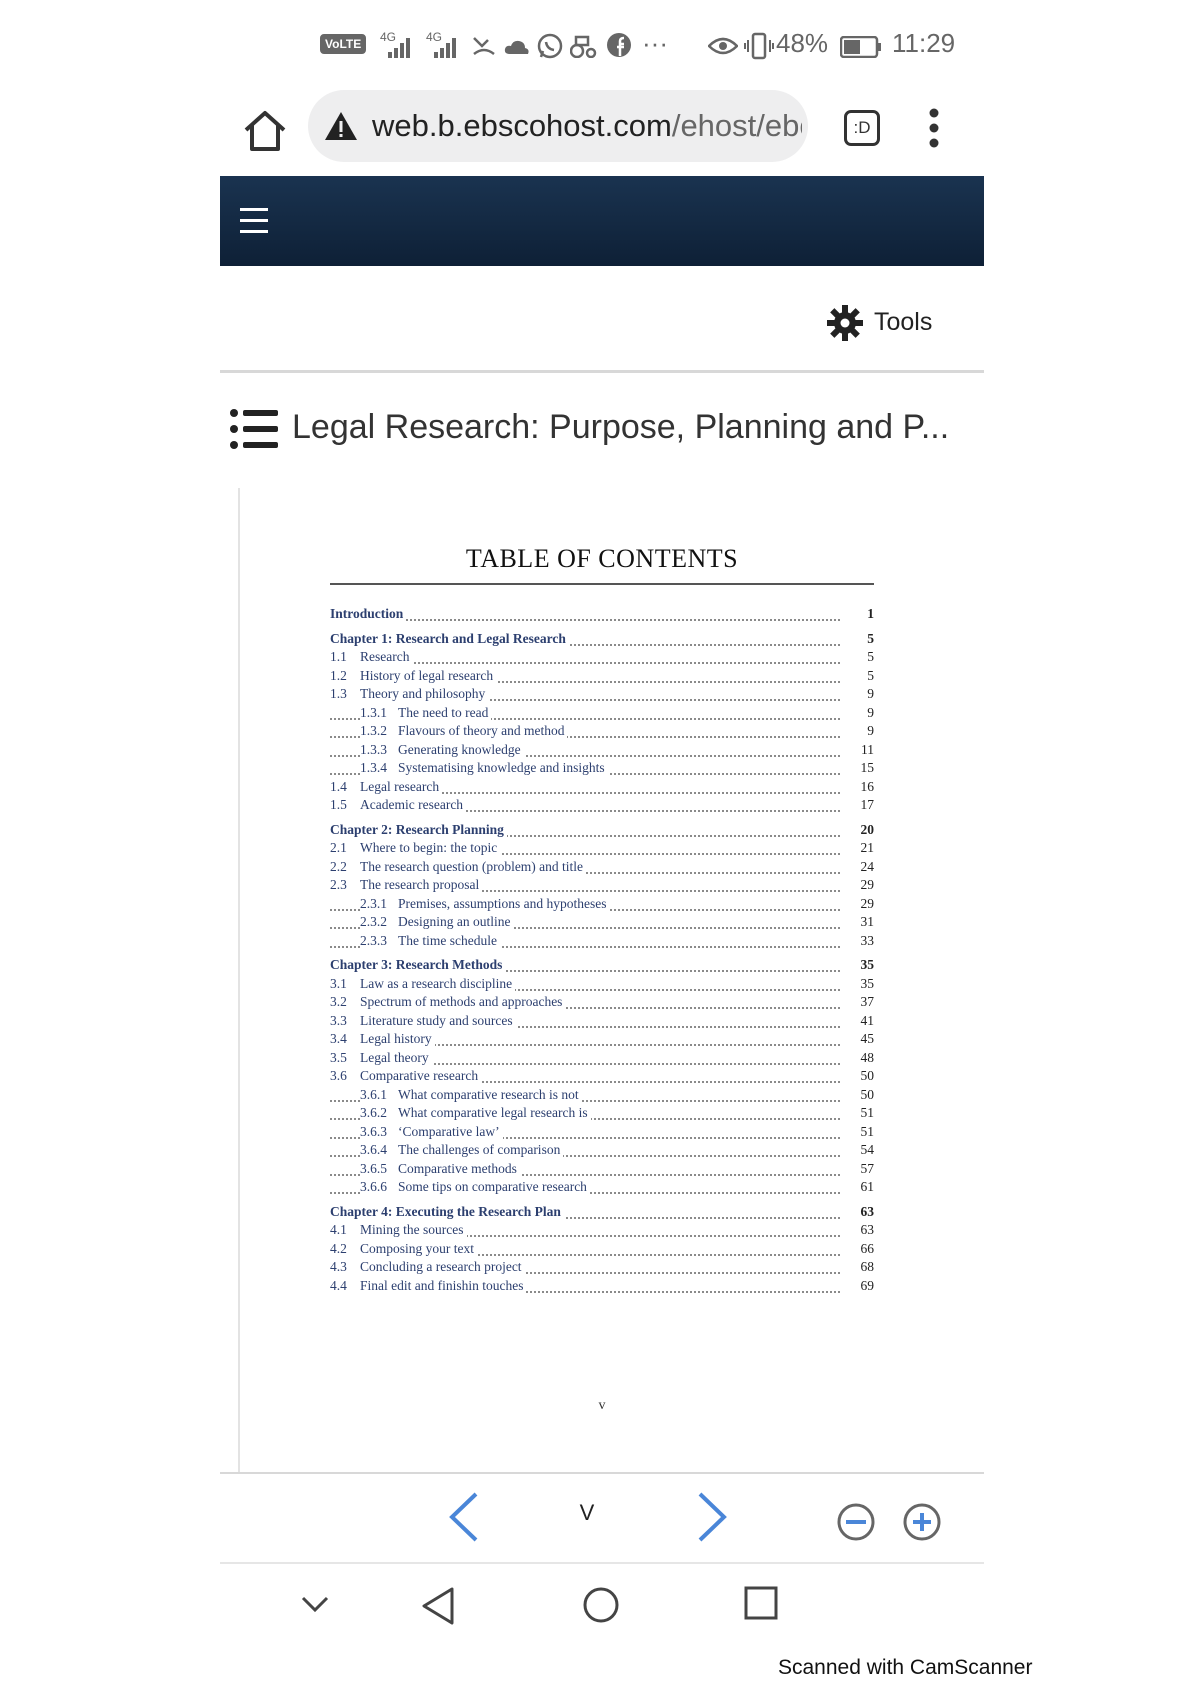 The width and height of the screenshot is (1200, 1698). I want to click on next-page-icon, so click(712, 1517).